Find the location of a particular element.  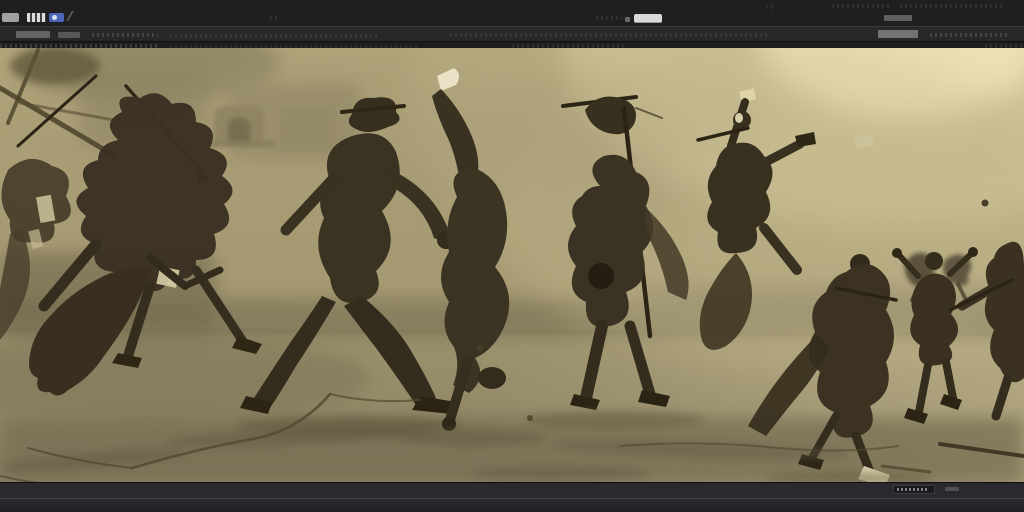

leaper-head is located at coordinates (934, 261).